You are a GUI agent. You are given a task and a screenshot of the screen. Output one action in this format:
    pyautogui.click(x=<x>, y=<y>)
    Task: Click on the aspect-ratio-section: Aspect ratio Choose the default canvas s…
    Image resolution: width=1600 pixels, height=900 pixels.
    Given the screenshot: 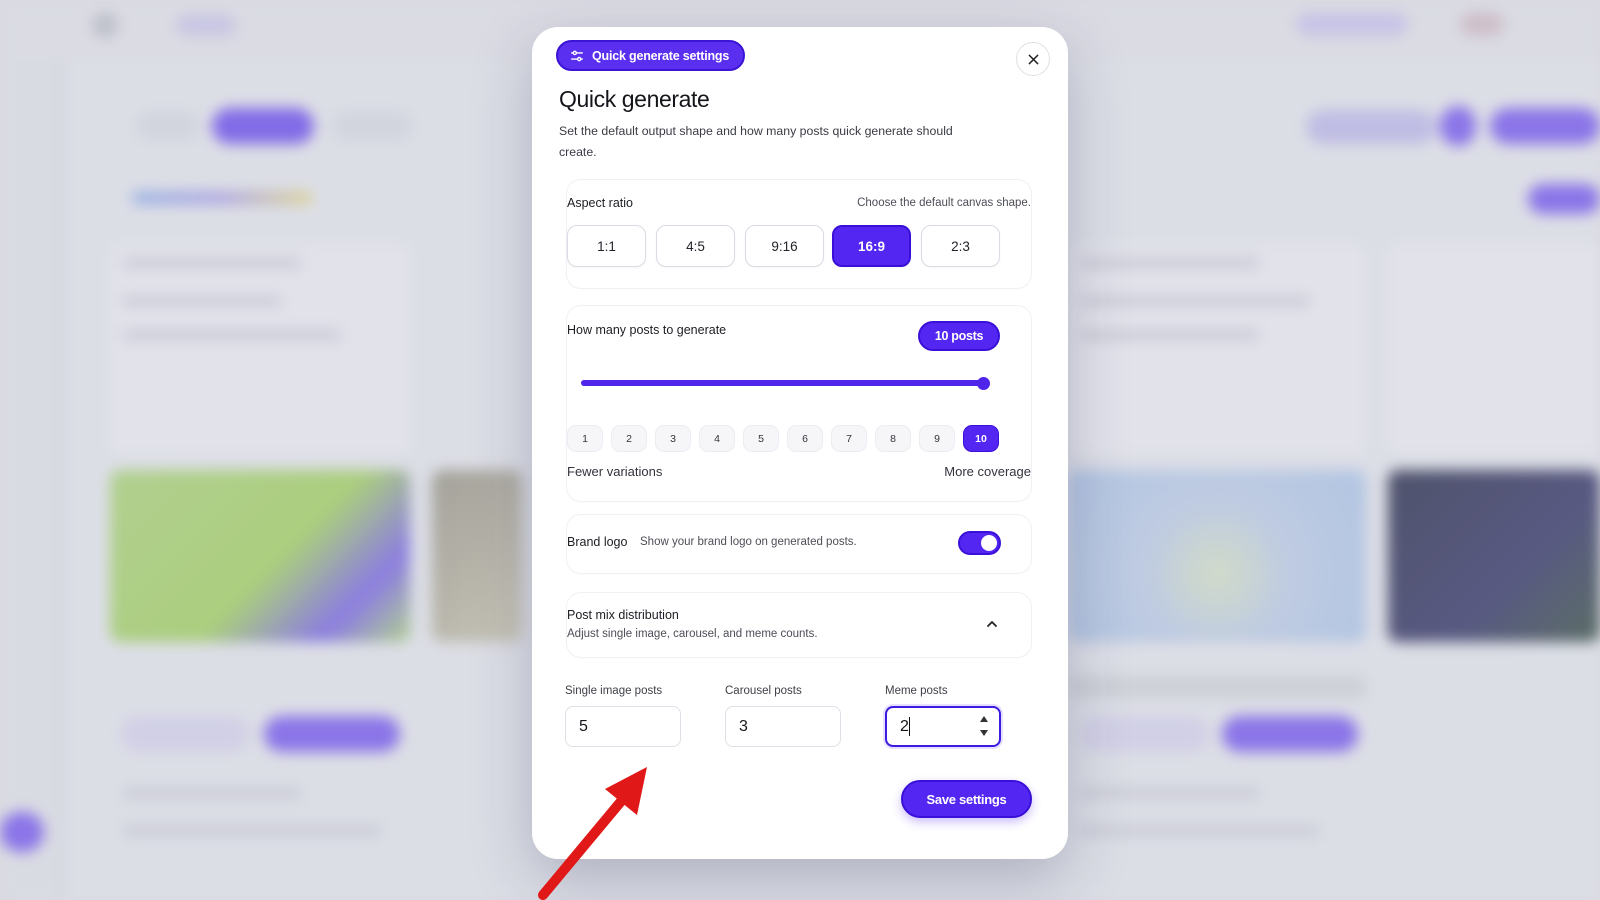 What is the action you would take?
    pyautogui.click(x=799, y=234)
    